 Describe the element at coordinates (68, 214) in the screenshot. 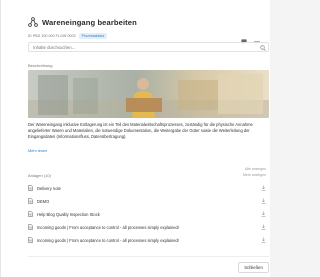

I see `attachment-name: Help Blog Quality Inspection Stock` at that location.